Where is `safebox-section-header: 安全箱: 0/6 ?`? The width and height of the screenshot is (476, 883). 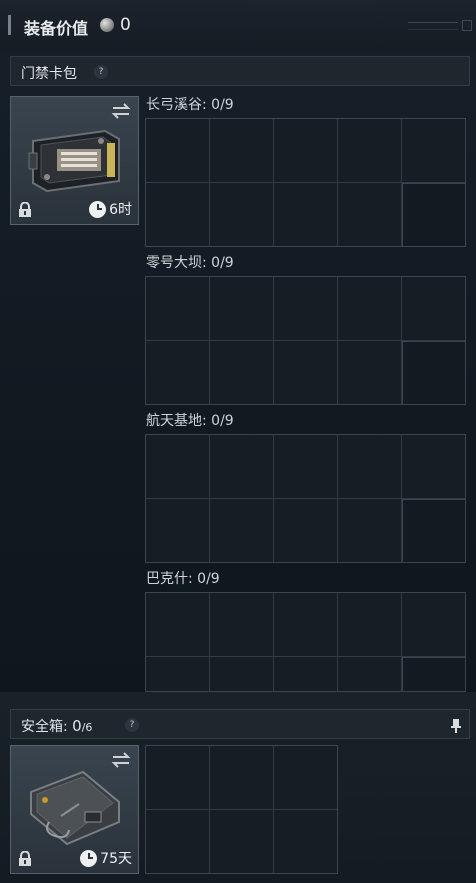 safebox-section-header: 安全箱: 0/6 ? is located at coordinates (240, 724).